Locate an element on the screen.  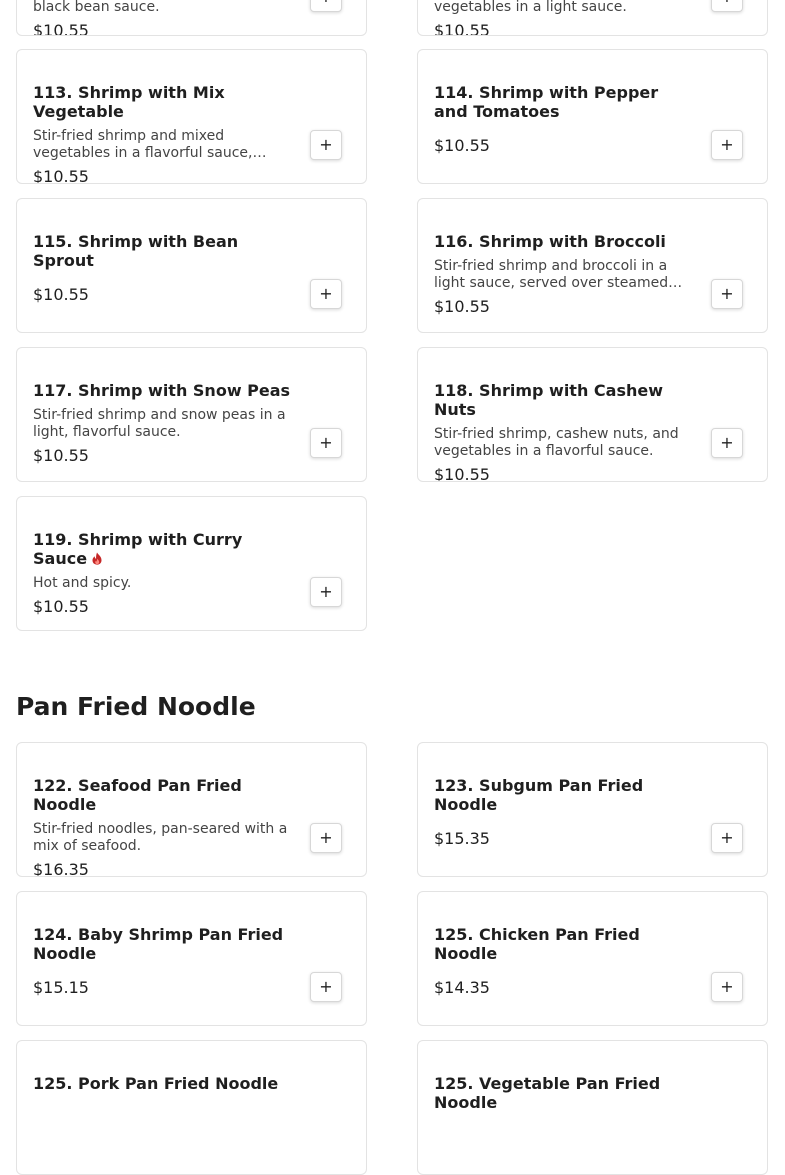
spicy-icon is located at coordinates (97, 557).